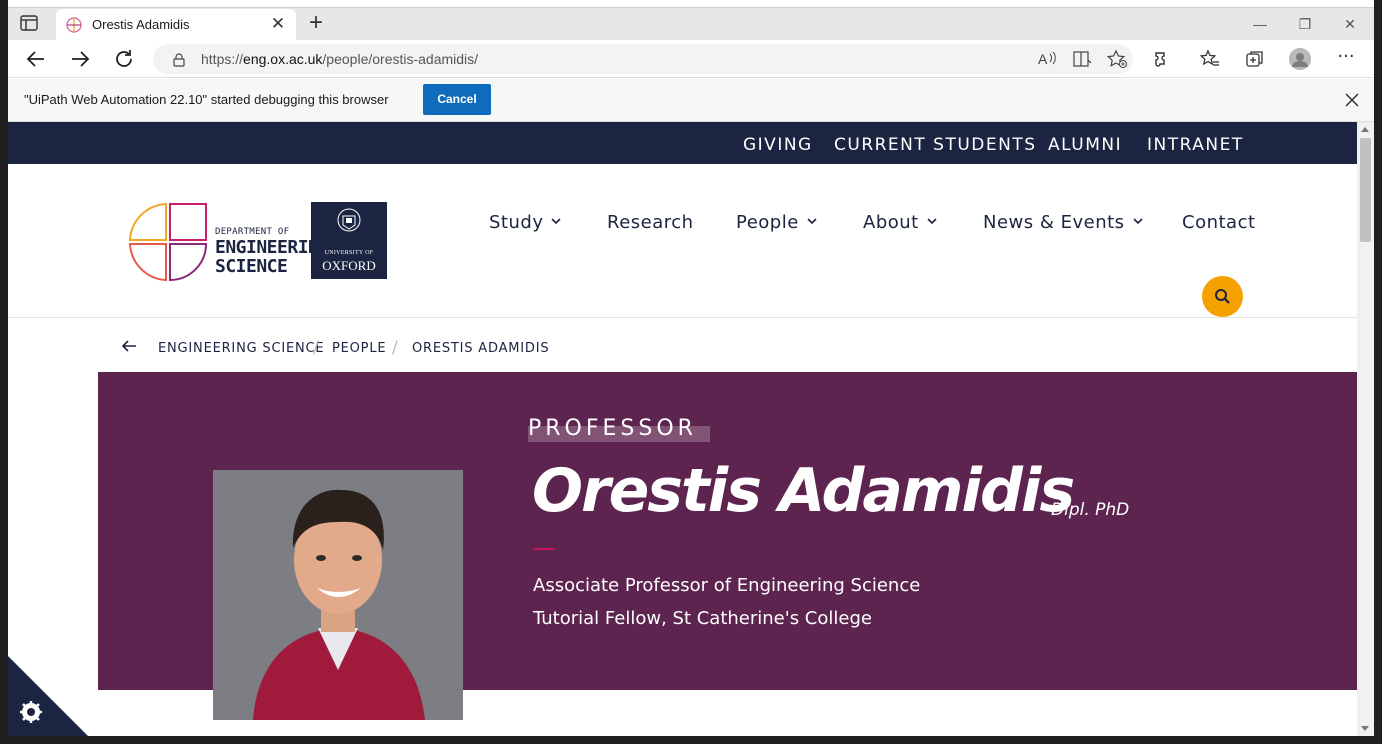 The image size is (1382, 744). Describe the element at coordinates (179, 59) in the screenshot. I see `lock-icon` at that location.